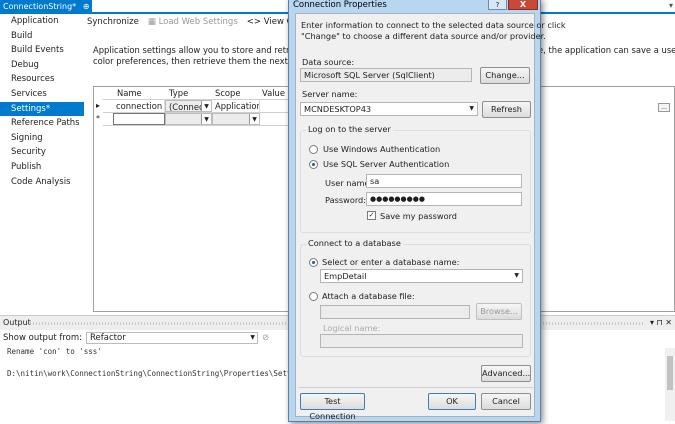 The height and width of the screenshot is (424, 675). I want to click on show-output-from-label: Show output from:, so click(43, 338).